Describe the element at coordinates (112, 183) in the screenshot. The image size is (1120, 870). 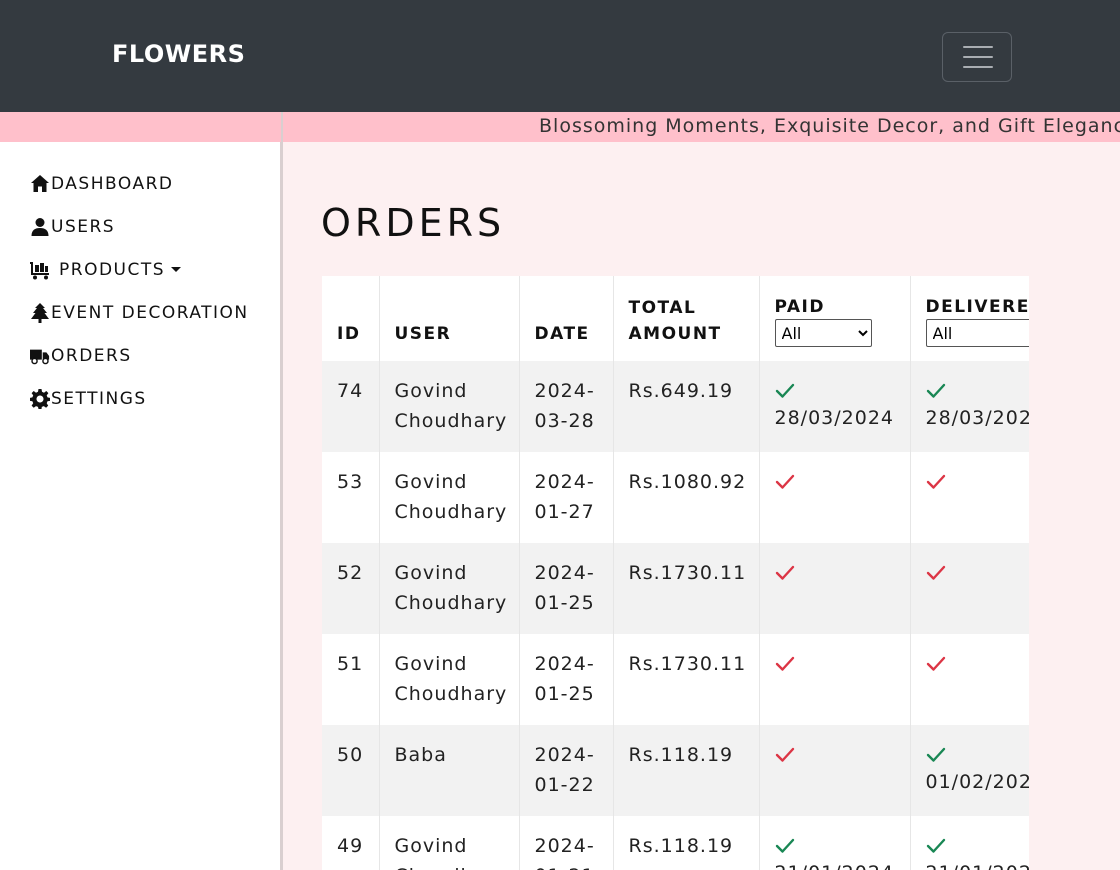
I see `sidebar-item-label: DASHBOARD` at that location.